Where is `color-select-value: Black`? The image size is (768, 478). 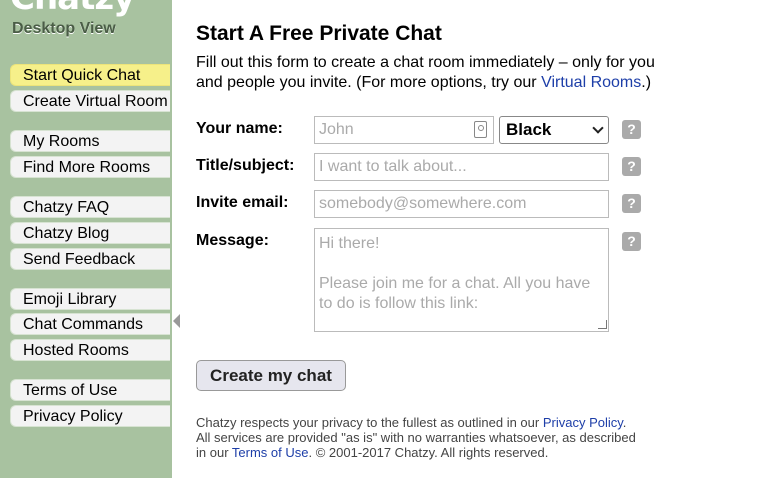 color-select-value: Black is located at coordinates (529, 129).